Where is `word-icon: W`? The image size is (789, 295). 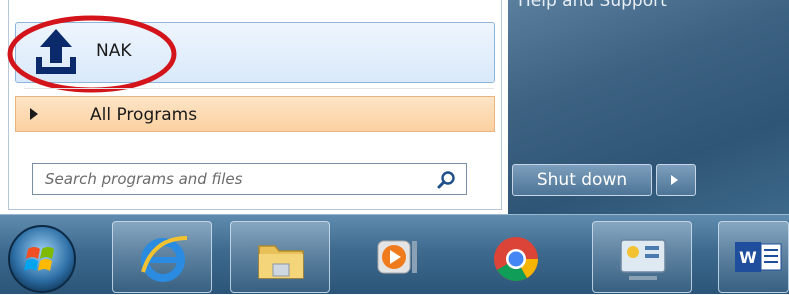 word-icon: W is located at coordinates (758, 257).